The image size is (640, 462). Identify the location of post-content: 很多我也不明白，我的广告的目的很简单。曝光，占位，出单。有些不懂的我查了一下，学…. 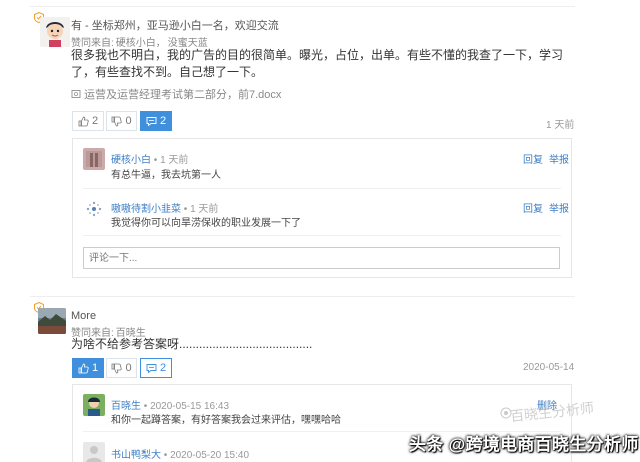
(317, 63).